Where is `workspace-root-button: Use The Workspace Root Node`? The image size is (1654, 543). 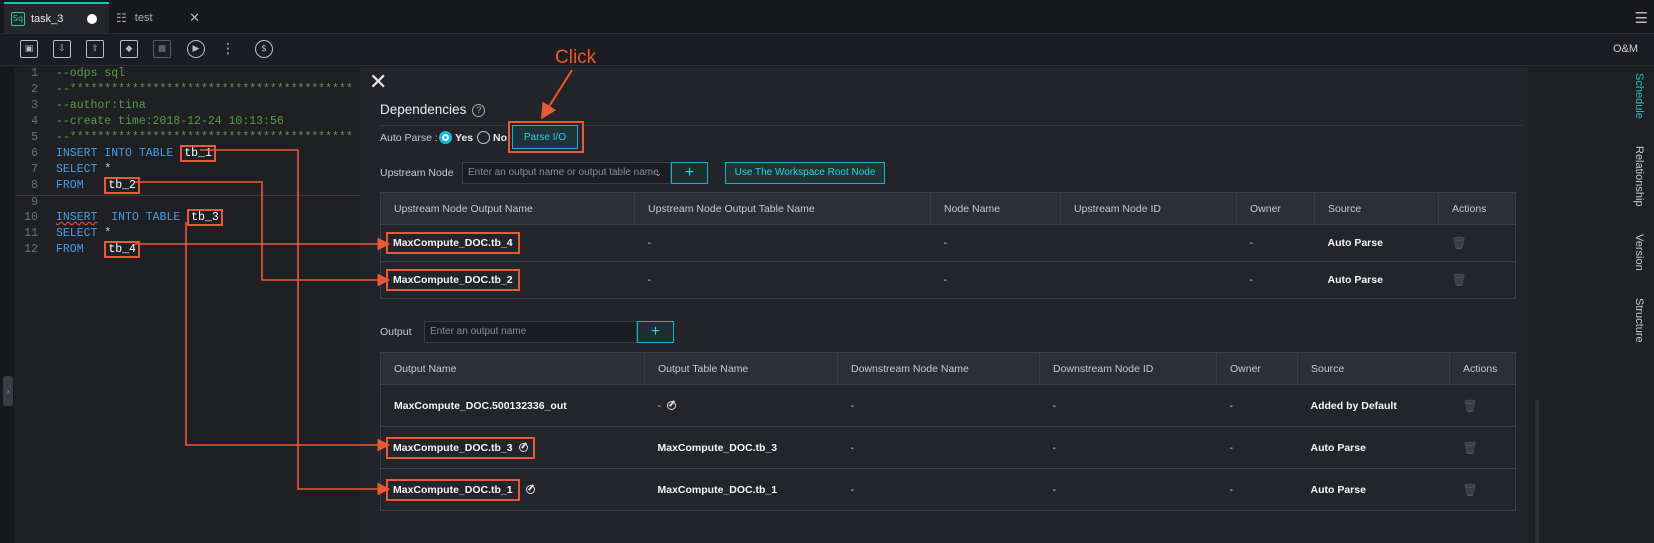
workspace-root-button: Use The Workspace Root Node is located at coordinates (805, 173).